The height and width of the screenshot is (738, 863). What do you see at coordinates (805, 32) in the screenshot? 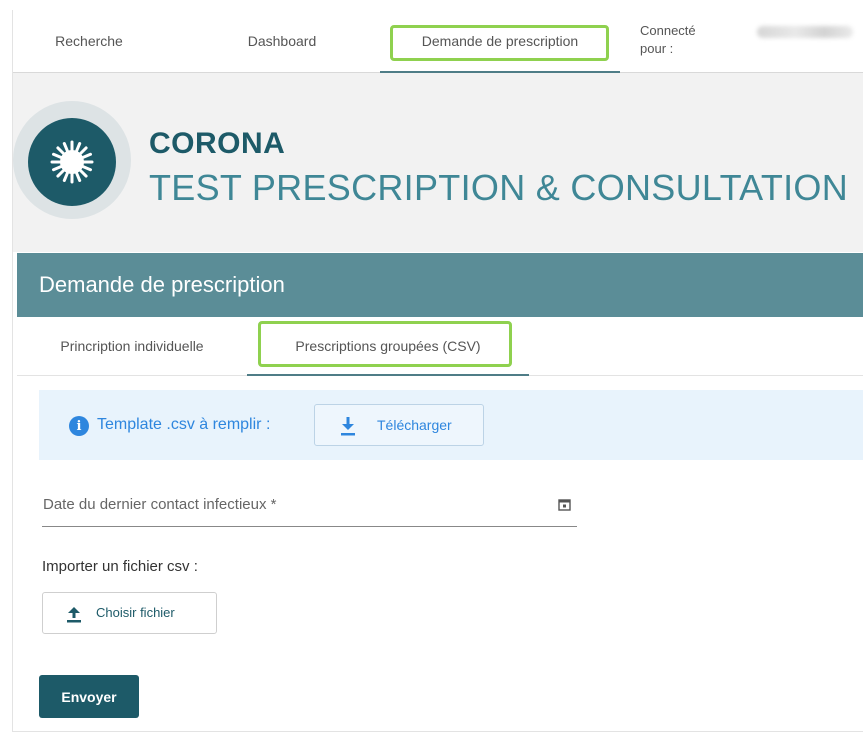
I see `user-name-redacted` at bounding box center [805, 32].